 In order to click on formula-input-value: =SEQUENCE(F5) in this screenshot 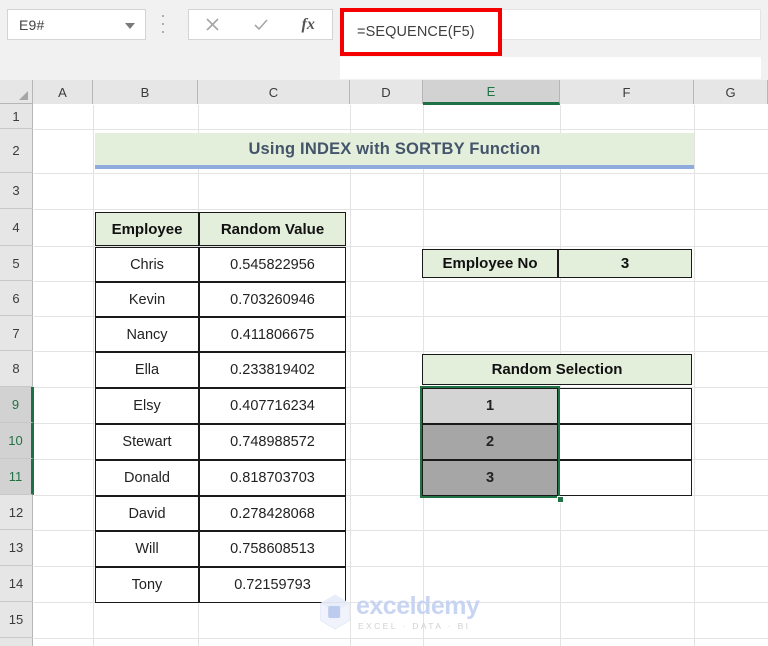, I will do `click(416, 32)`.